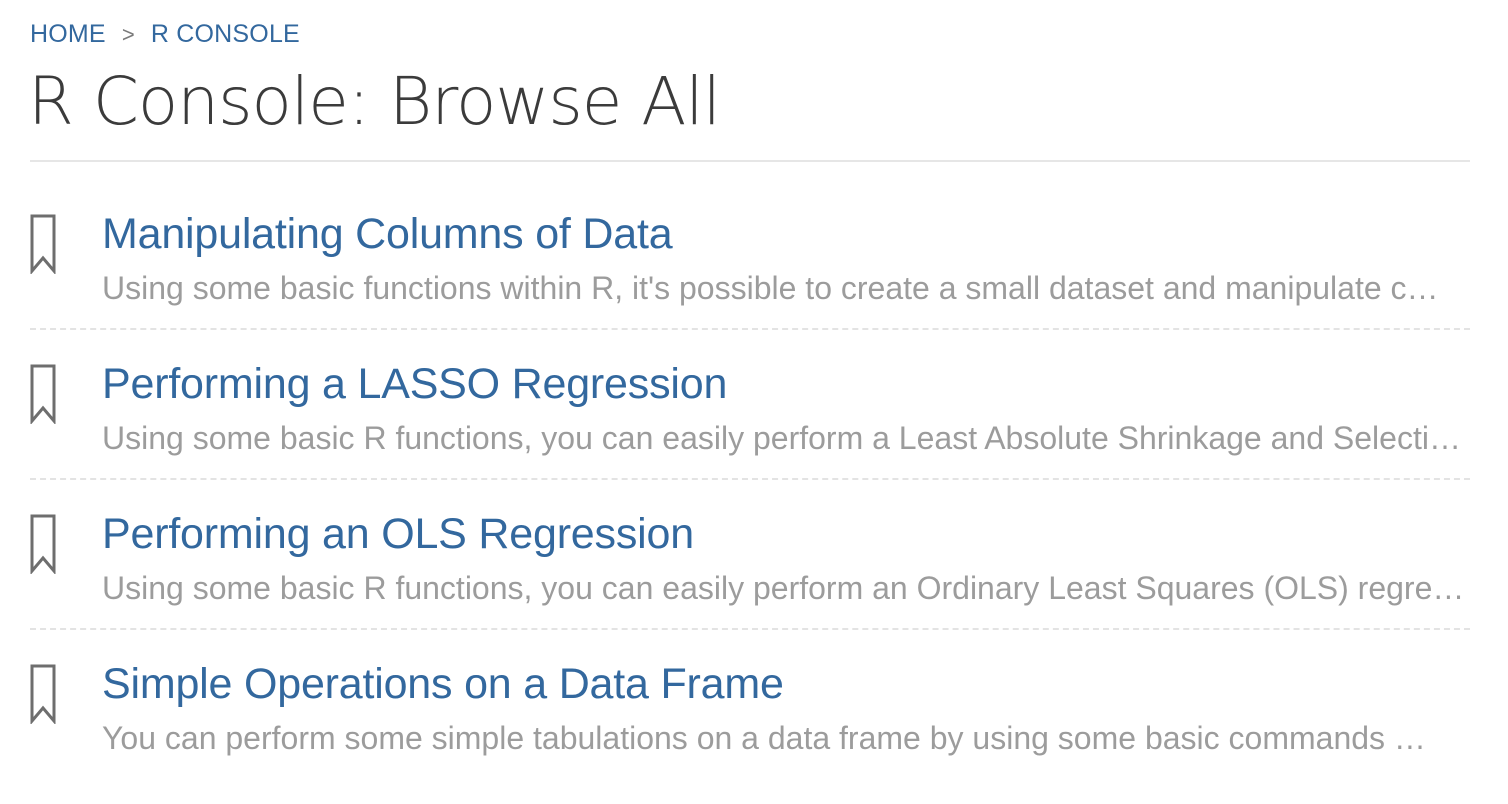  I want to click on breadcrumb-home-link: HOME, so click(68, 34).